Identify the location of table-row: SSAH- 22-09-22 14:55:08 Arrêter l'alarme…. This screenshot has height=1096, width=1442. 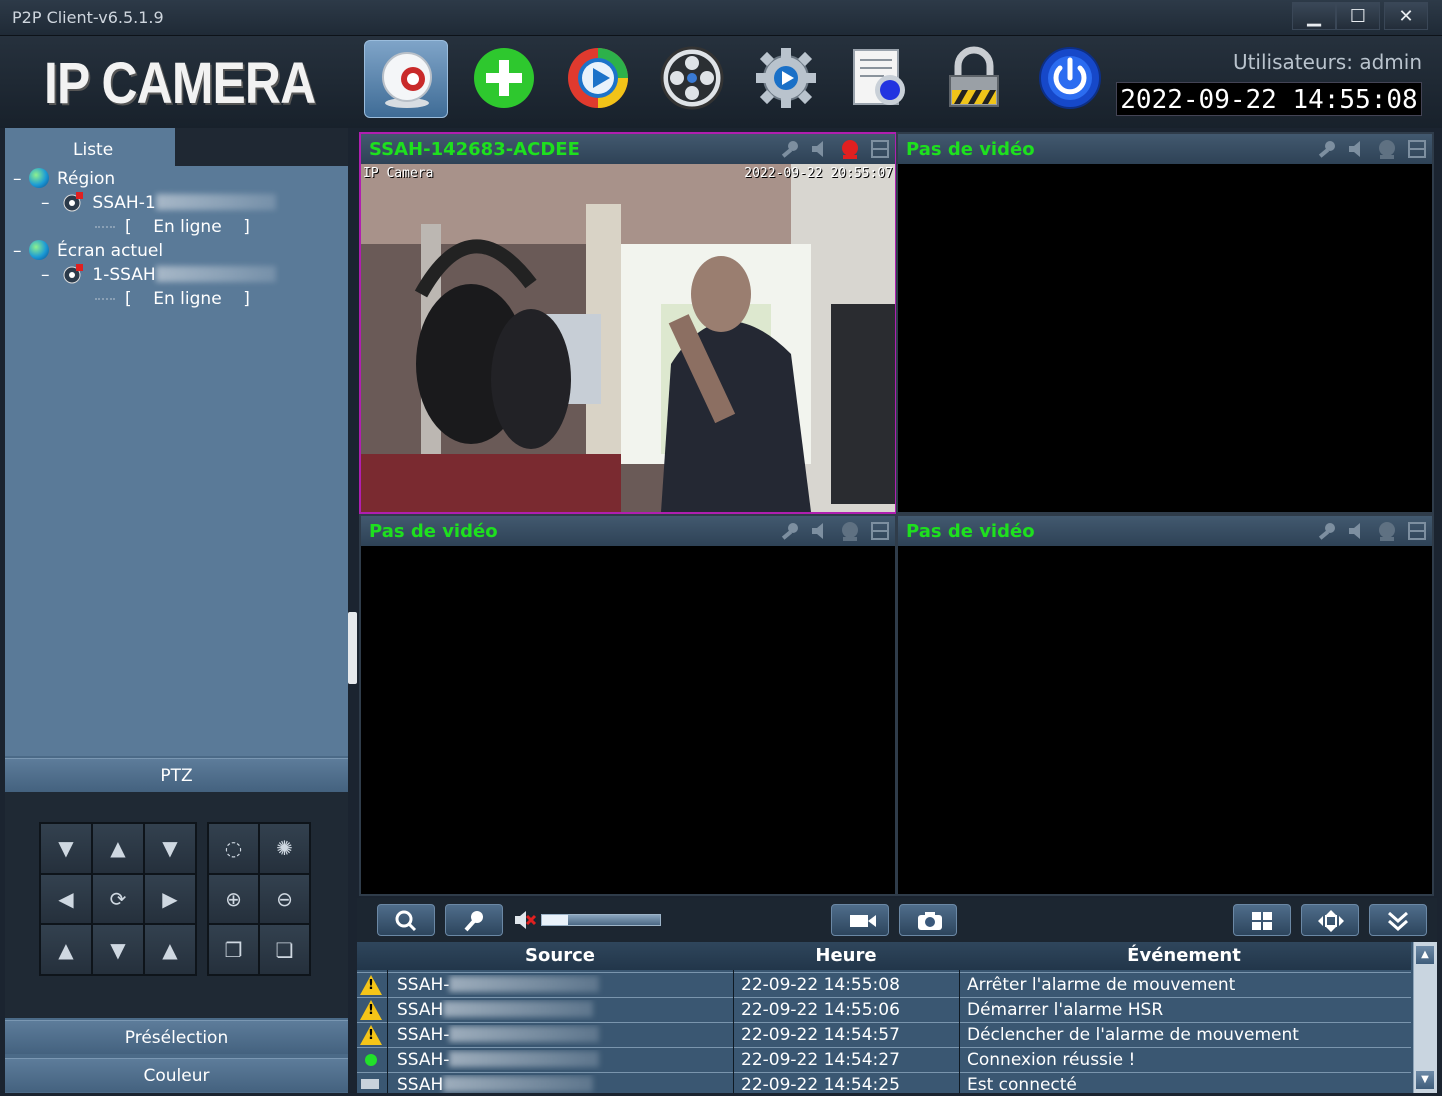
(884, 984).